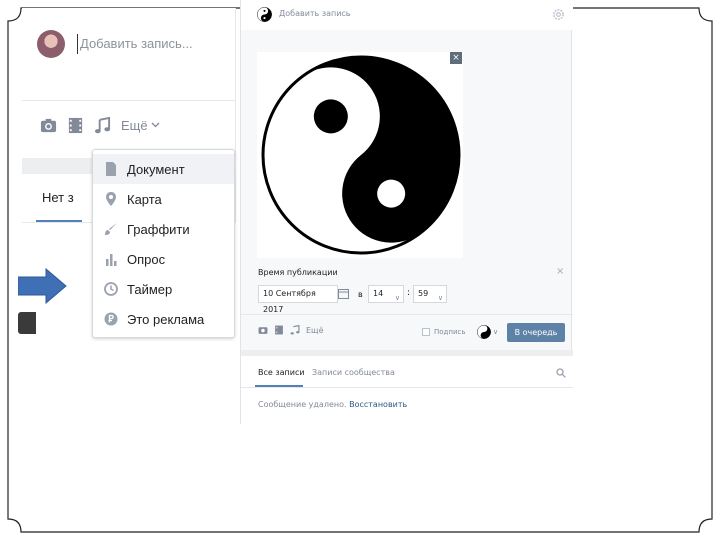 The width and height of the screenshot is (720, 540). Describe the element at coordinates (558, 14) in the screenshot. I see `gear-icon` at that location.